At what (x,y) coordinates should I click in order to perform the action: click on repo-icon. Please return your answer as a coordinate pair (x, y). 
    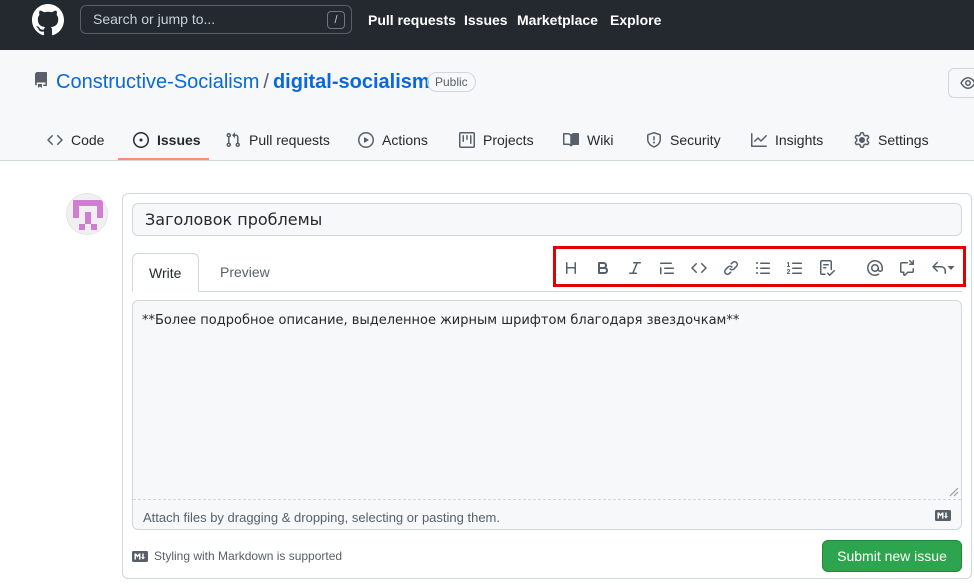
    Looking at the image, I should click on (41, 80).